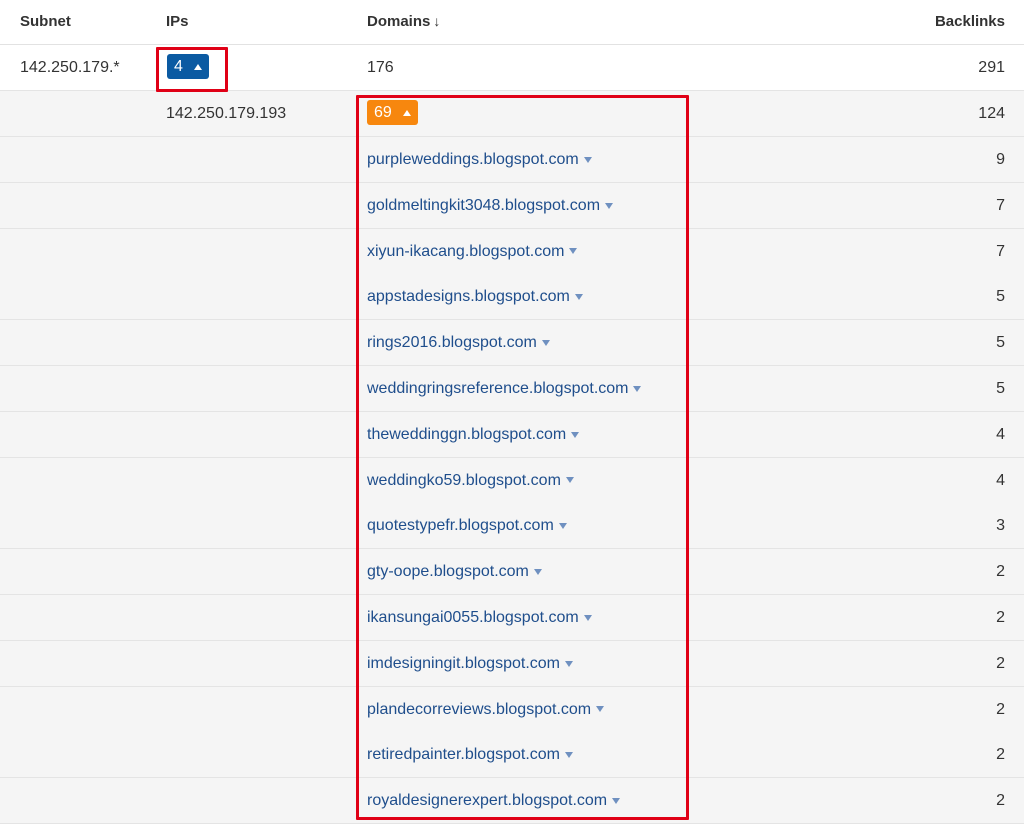 This screenshot has width=1024, height=830. I want to click on domain-link: goldmeltingkit3048.blogspot.com, so click(490, 205).